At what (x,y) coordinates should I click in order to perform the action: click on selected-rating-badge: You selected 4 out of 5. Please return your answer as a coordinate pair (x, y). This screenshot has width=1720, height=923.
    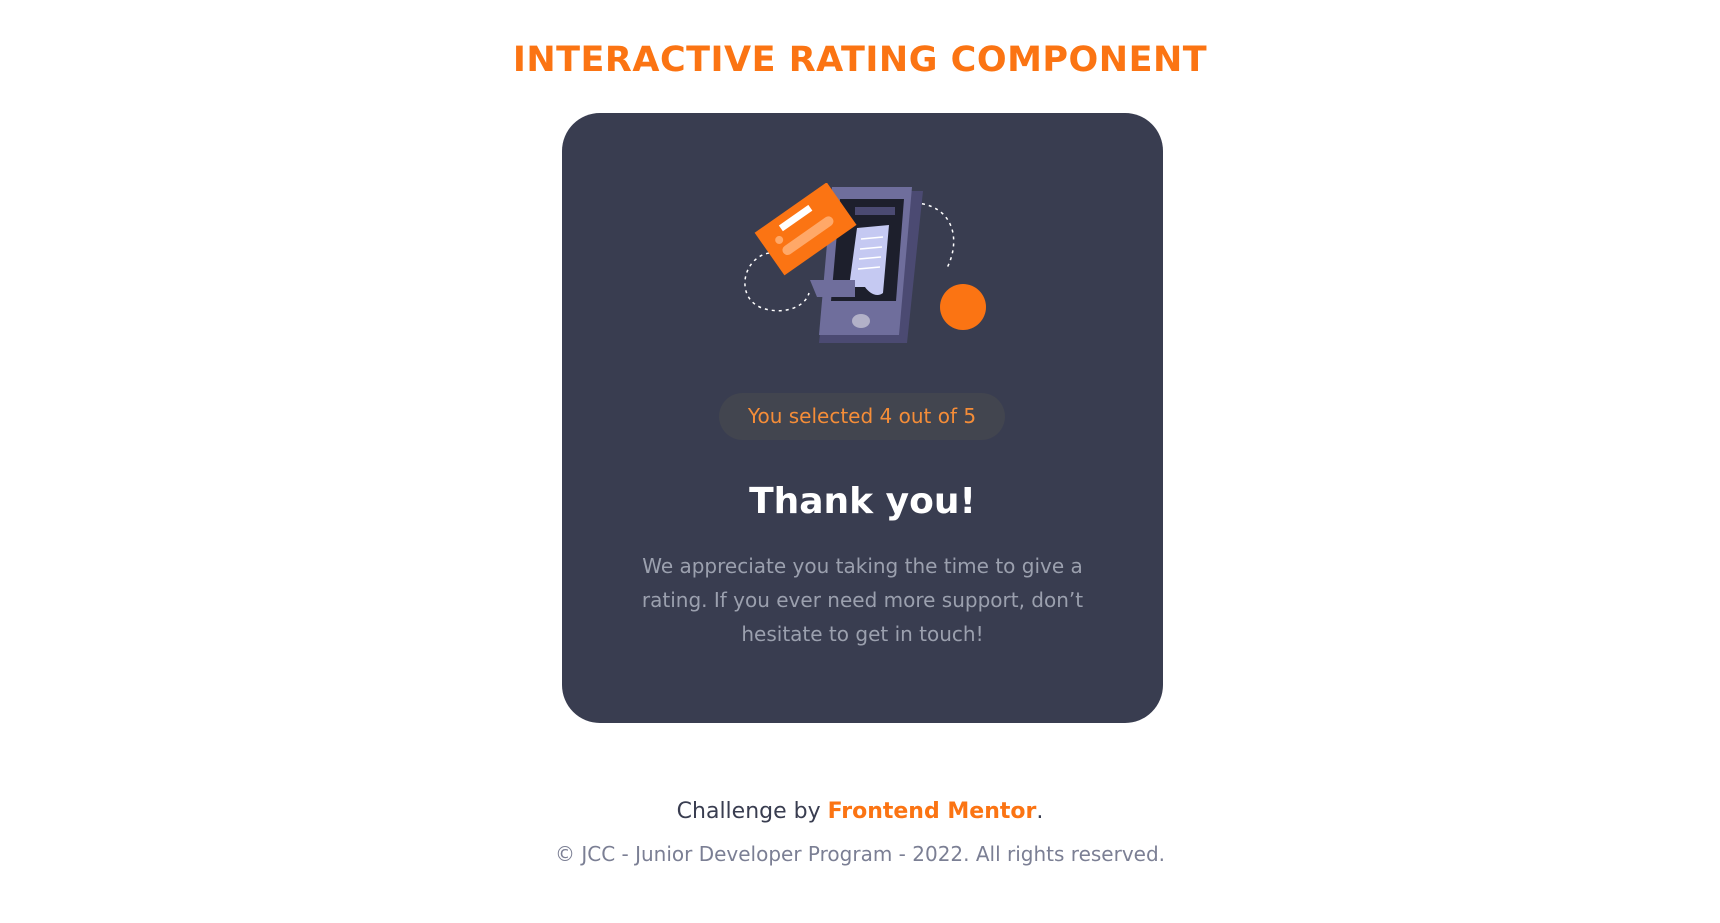
    Looking at the image, I should click on (862, 416).